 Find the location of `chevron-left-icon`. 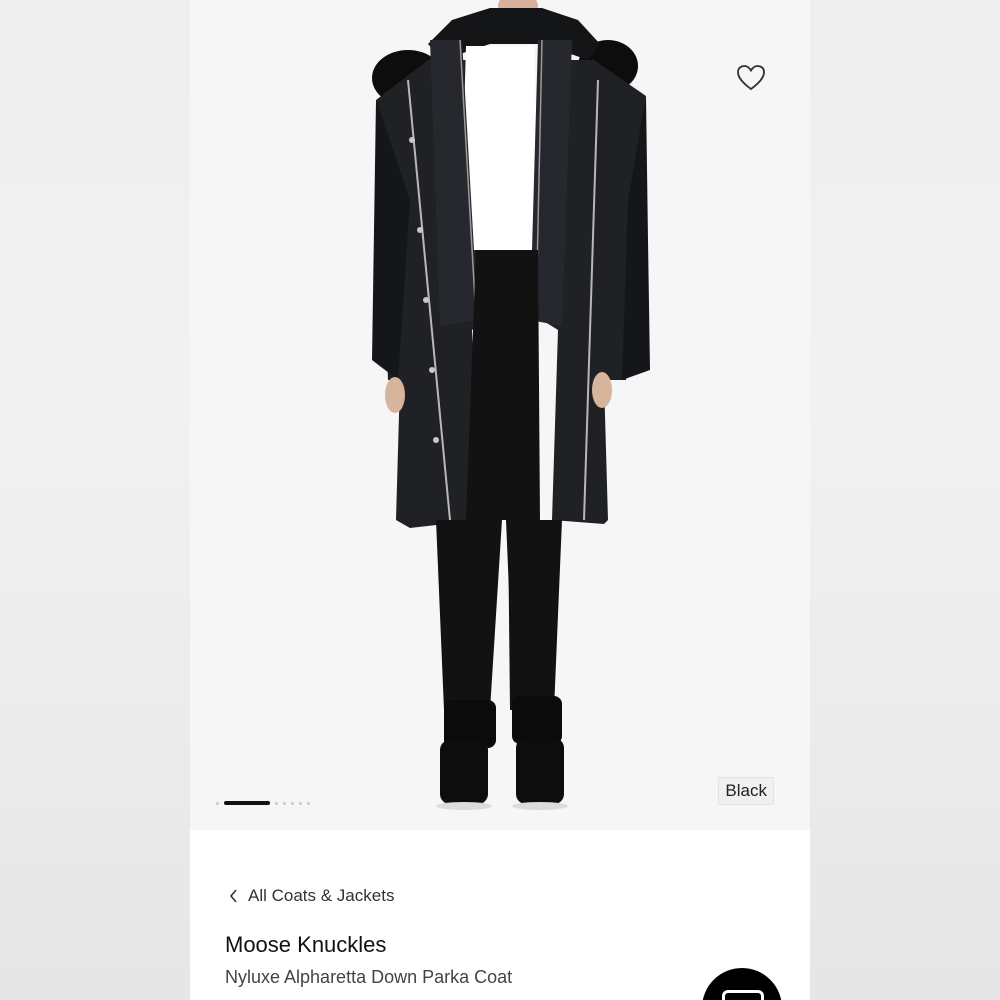

chevron-left-icon is located at coordinates (233, 896).